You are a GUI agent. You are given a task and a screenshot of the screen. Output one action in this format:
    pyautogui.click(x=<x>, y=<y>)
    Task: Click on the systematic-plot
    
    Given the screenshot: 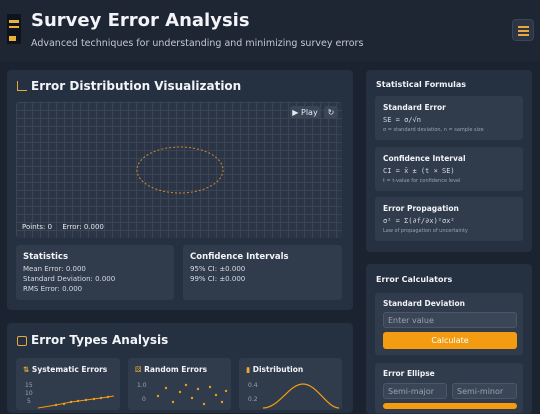 What is the action you would take?
    pyautogui.click(x=76, y=402)
    